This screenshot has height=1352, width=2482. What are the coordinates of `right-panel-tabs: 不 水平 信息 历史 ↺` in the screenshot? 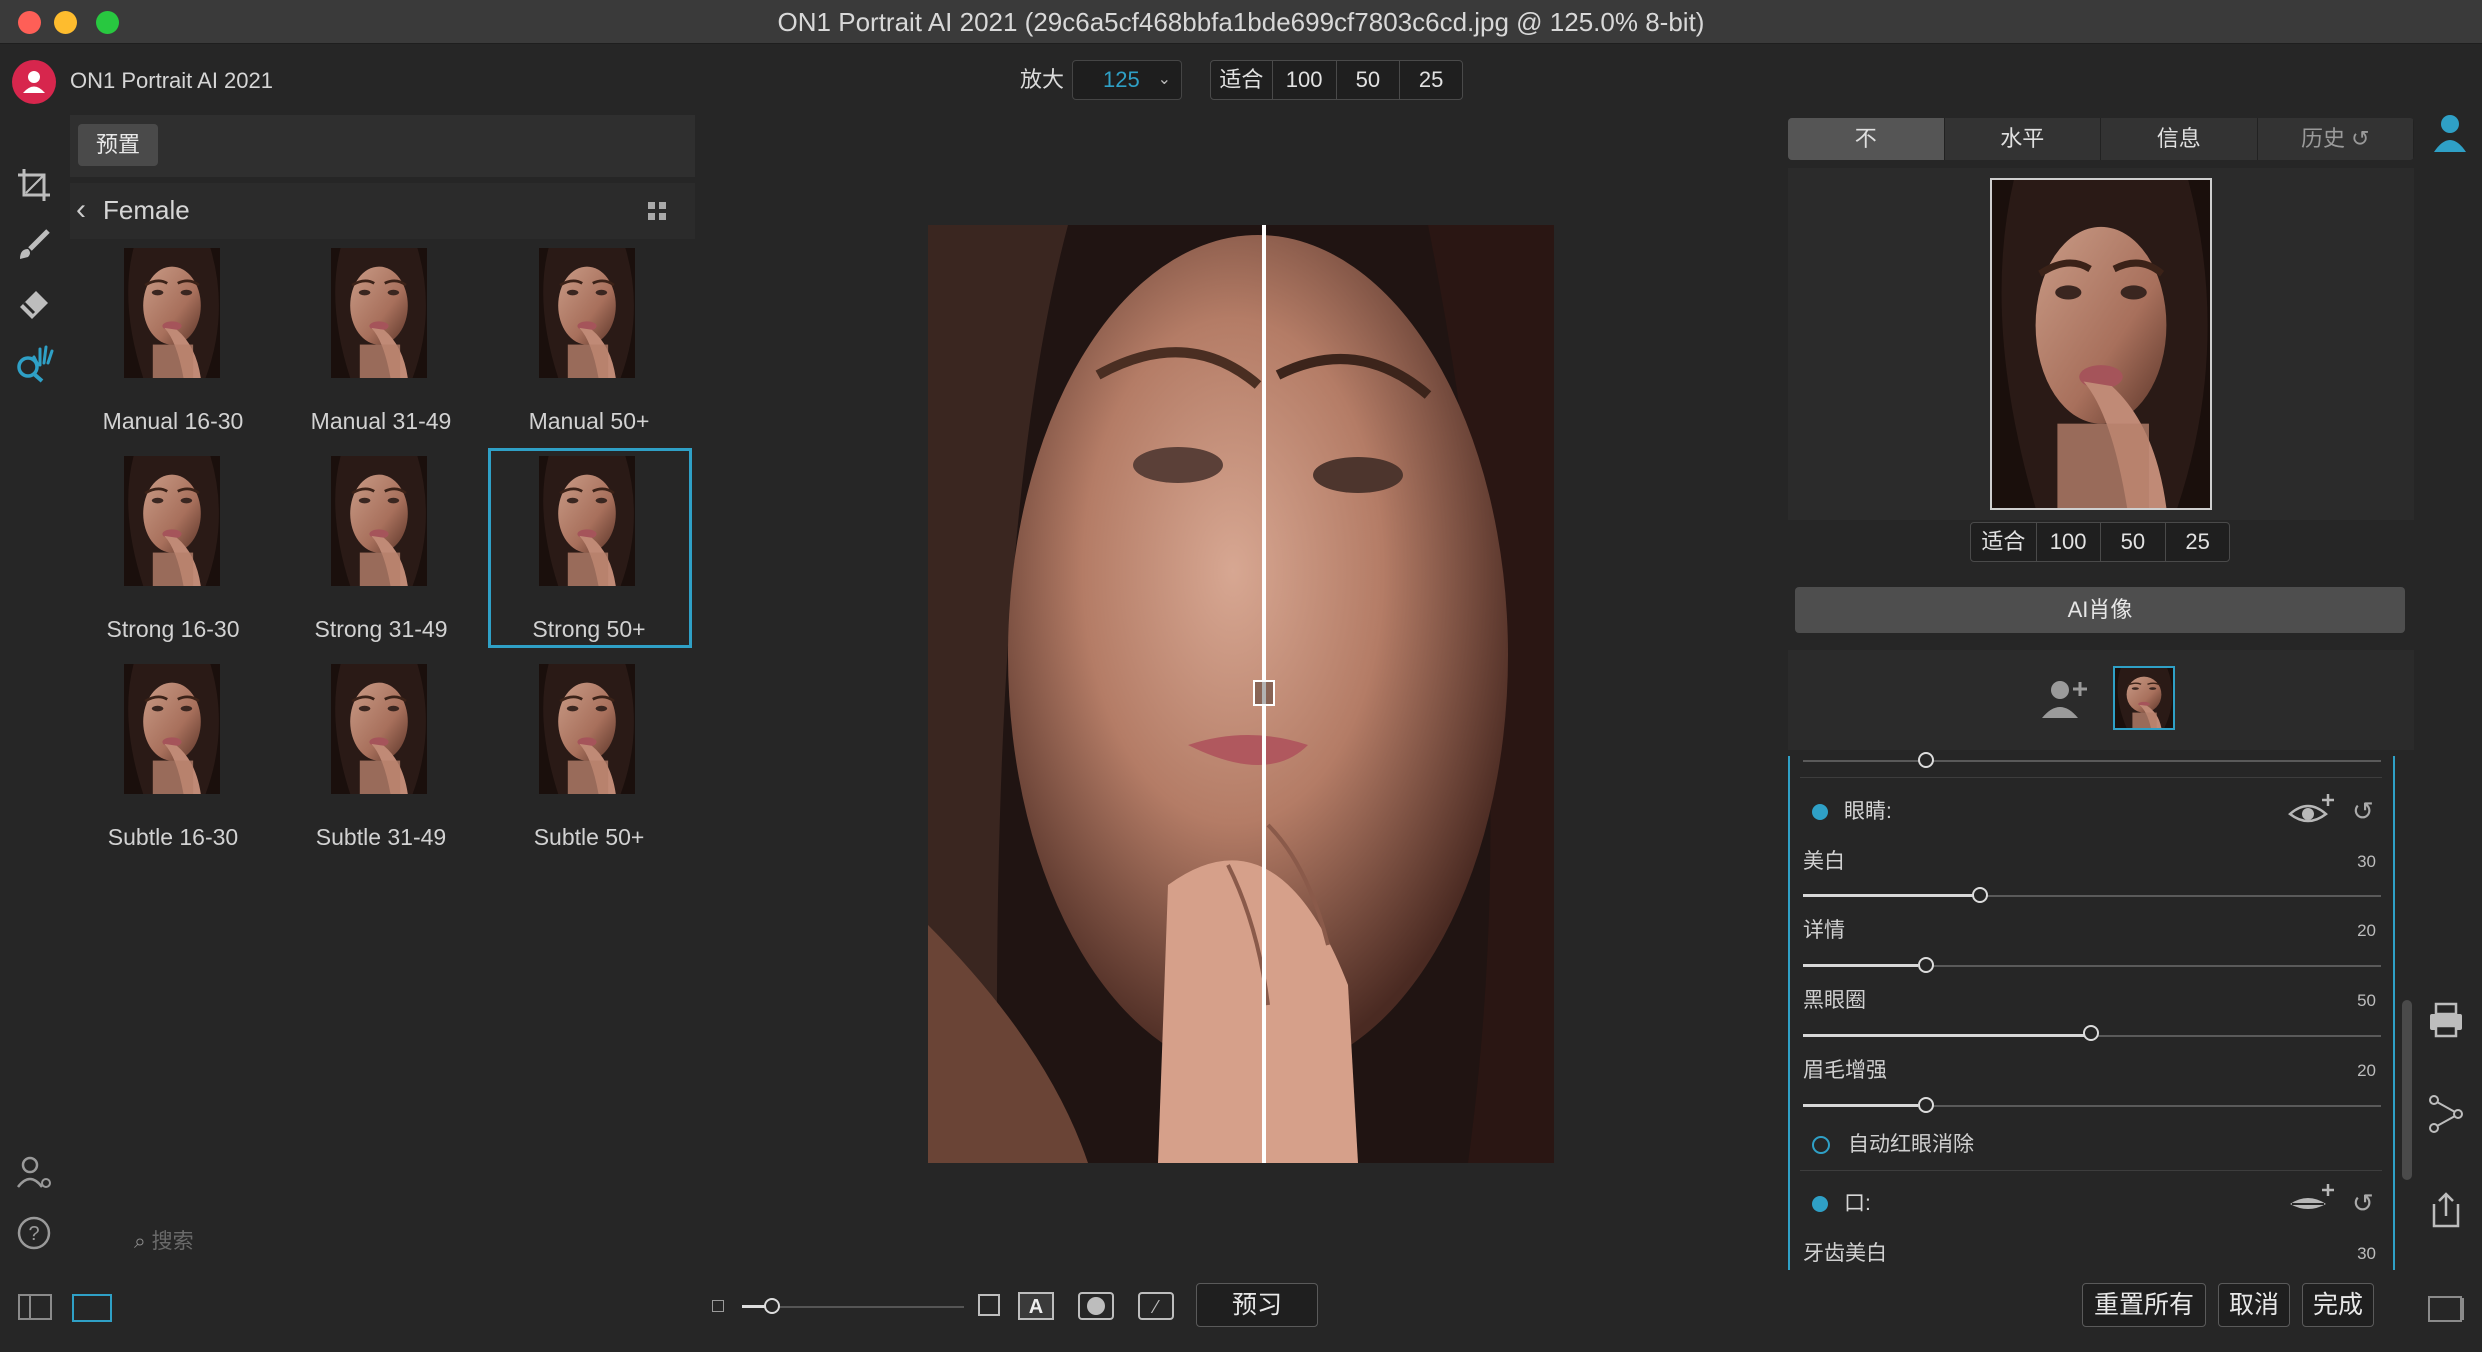 It's located at (2101, 139).